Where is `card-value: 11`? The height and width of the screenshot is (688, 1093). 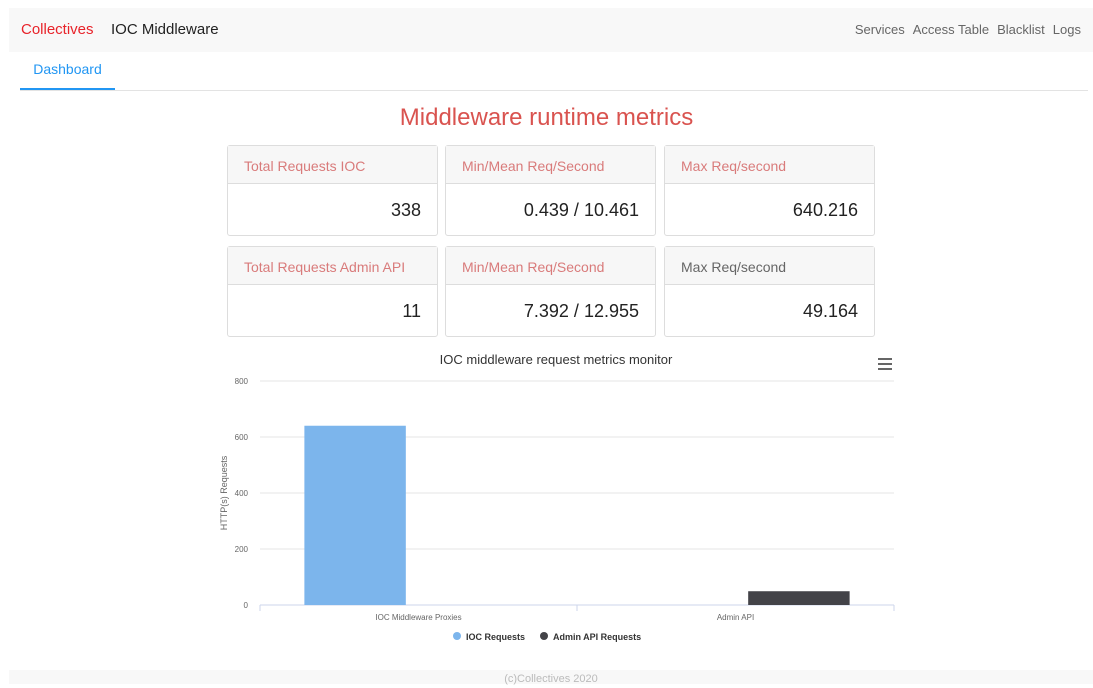
card-value: 11 is located at coordinates (411, 311).